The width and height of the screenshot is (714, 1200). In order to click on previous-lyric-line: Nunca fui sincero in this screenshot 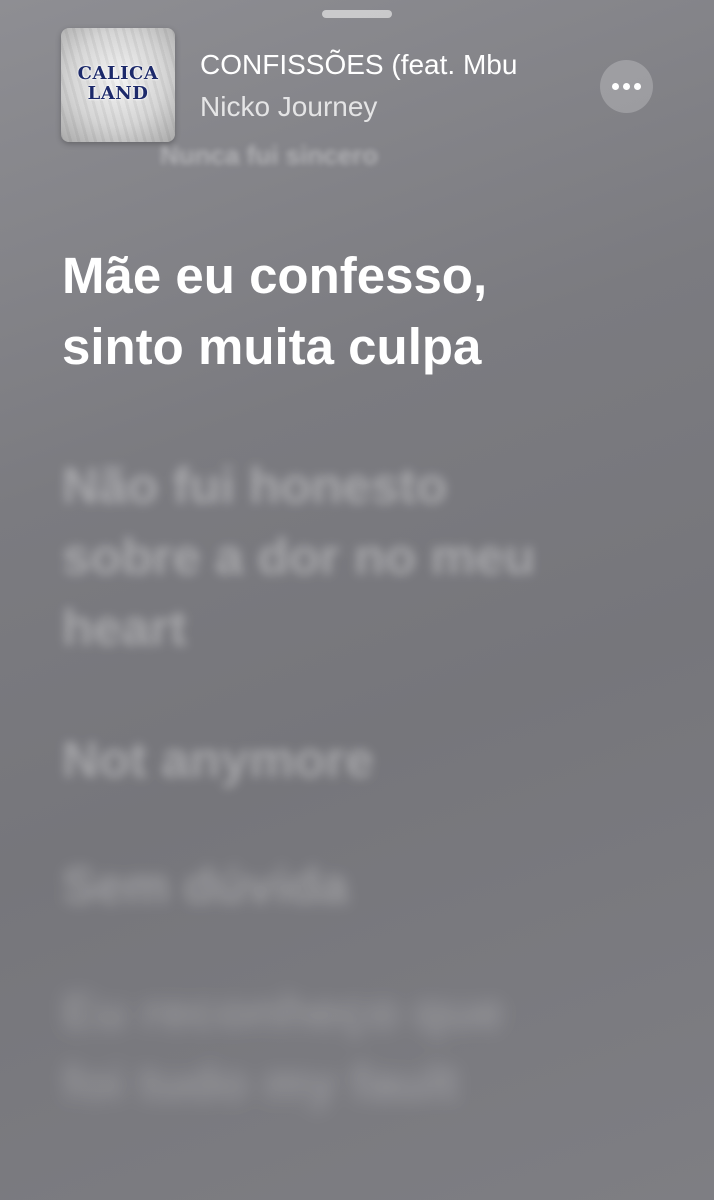, I will do `click(269, 155)`.